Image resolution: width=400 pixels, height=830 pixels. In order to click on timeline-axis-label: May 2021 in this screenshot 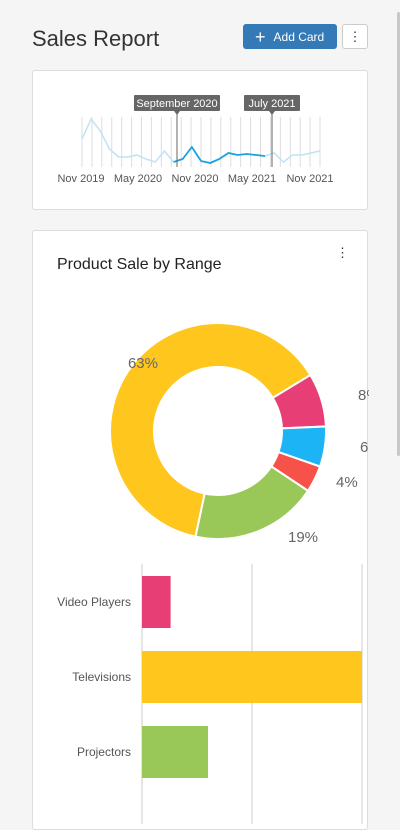, I will do `click(252, 179)`.